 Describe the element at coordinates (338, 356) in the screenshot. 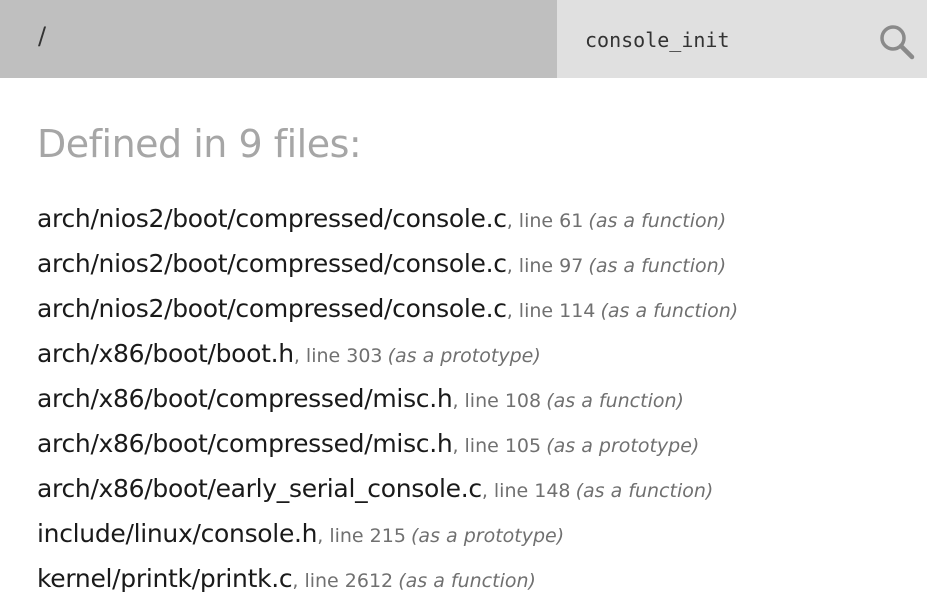

I see `line-number: , line 303` at that location.